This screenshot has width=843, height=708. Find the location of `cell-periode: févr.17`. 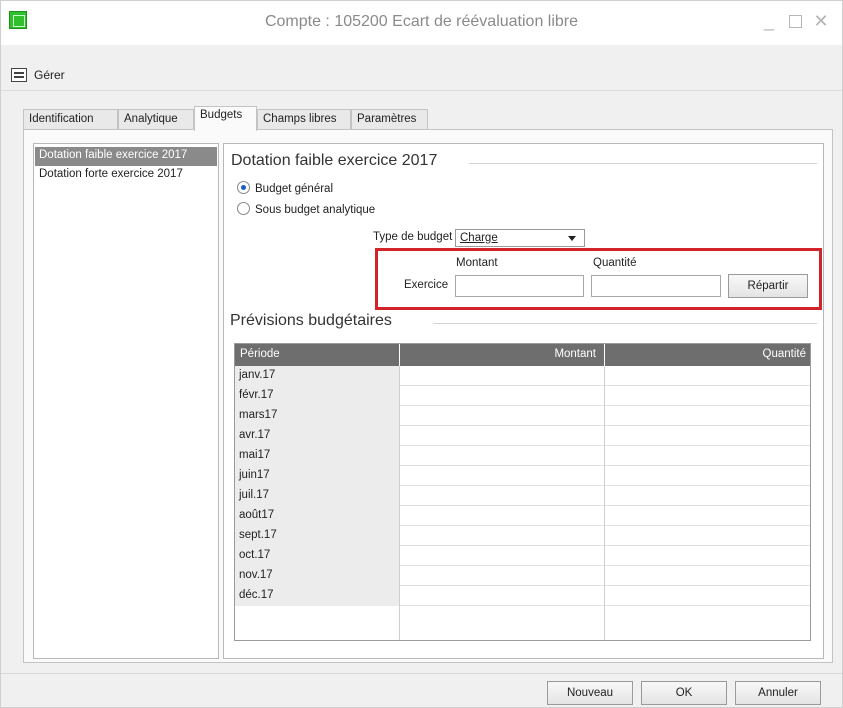

cell-periode: févr.17 is located at coordinates (317, 396).